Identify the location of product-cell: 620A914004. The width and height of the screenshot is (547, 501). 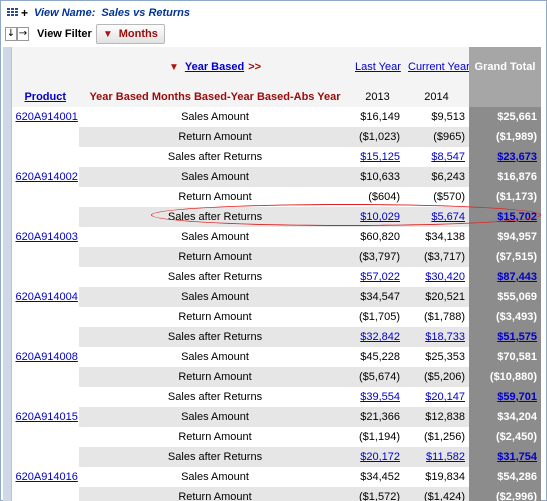
(45, 297).